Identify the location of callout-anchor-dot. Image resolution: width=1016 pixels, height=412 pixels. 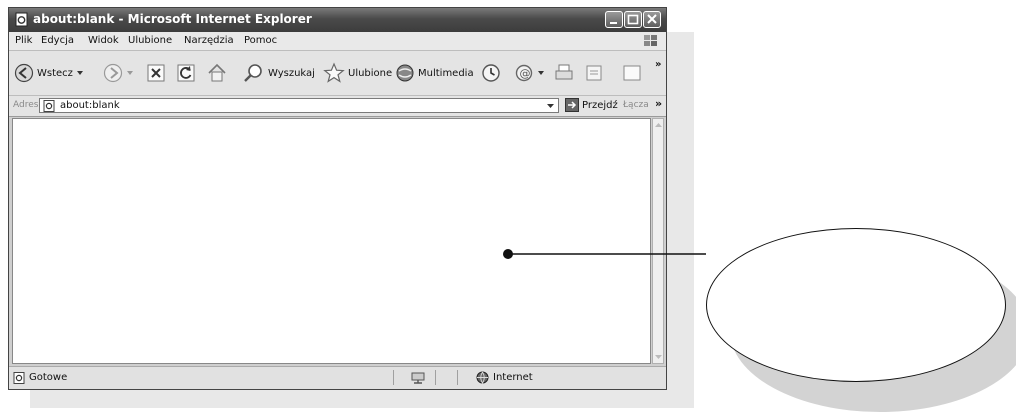
(508, 254).